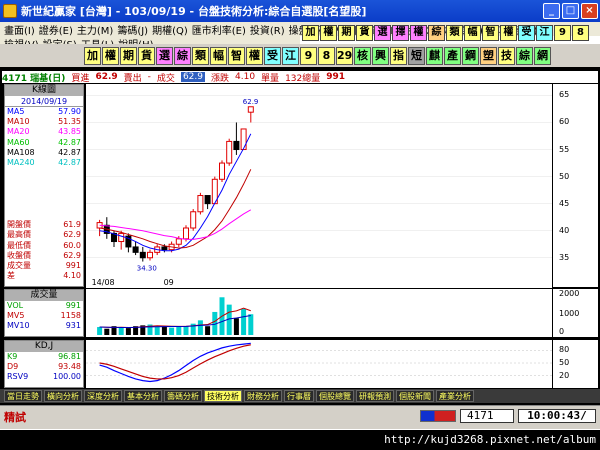 Image resolution: width=600 pixels, height=450 pixels. I want to click on indicator-name: 成交量, so click(19, 265).